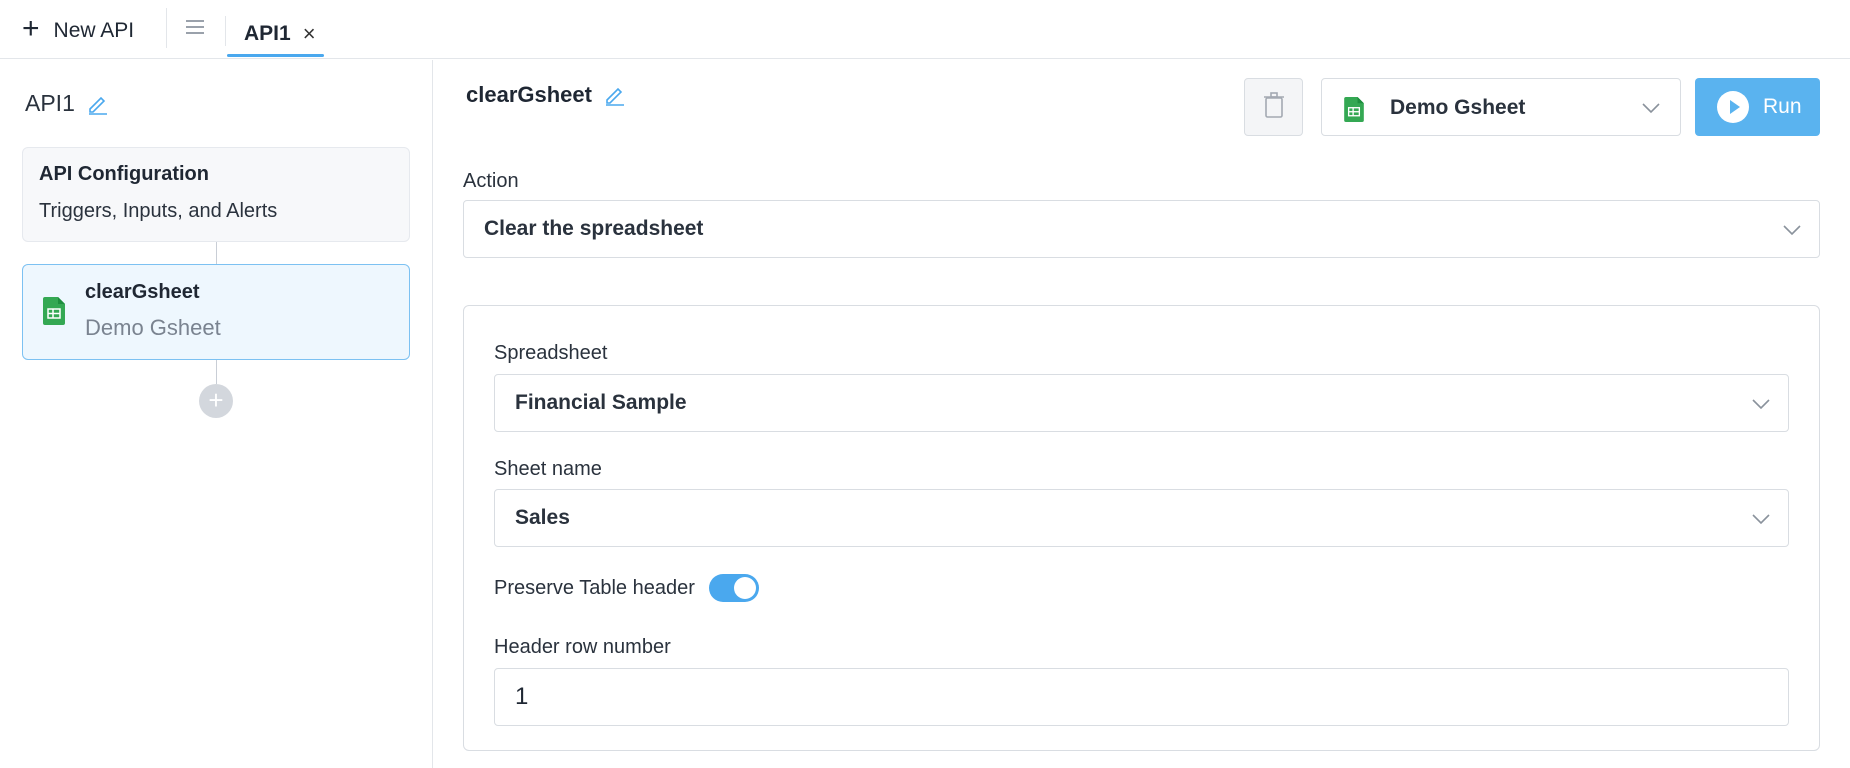  I want to click on toggle-knob, so click(744, 588).